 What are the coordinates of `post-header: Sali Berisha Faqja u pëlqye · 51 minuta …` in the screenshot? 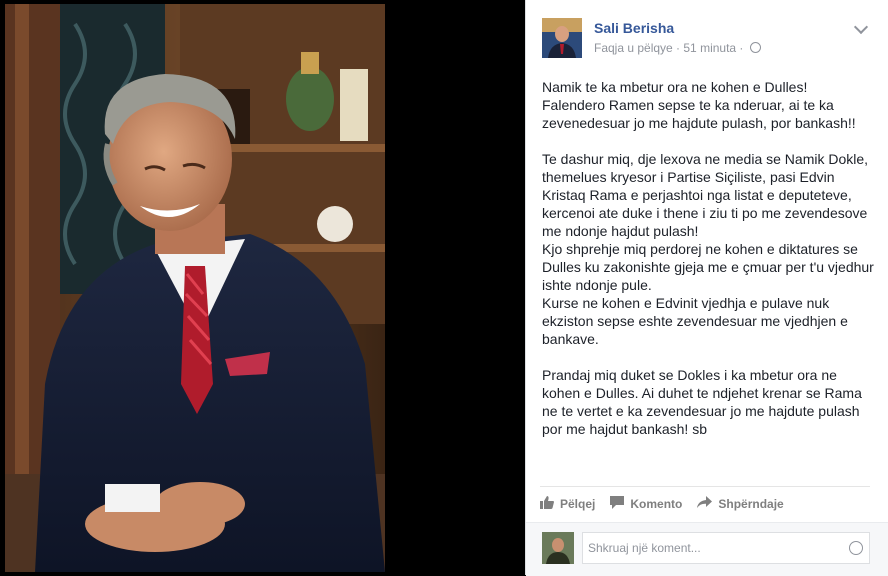 It's located at (708, 37).